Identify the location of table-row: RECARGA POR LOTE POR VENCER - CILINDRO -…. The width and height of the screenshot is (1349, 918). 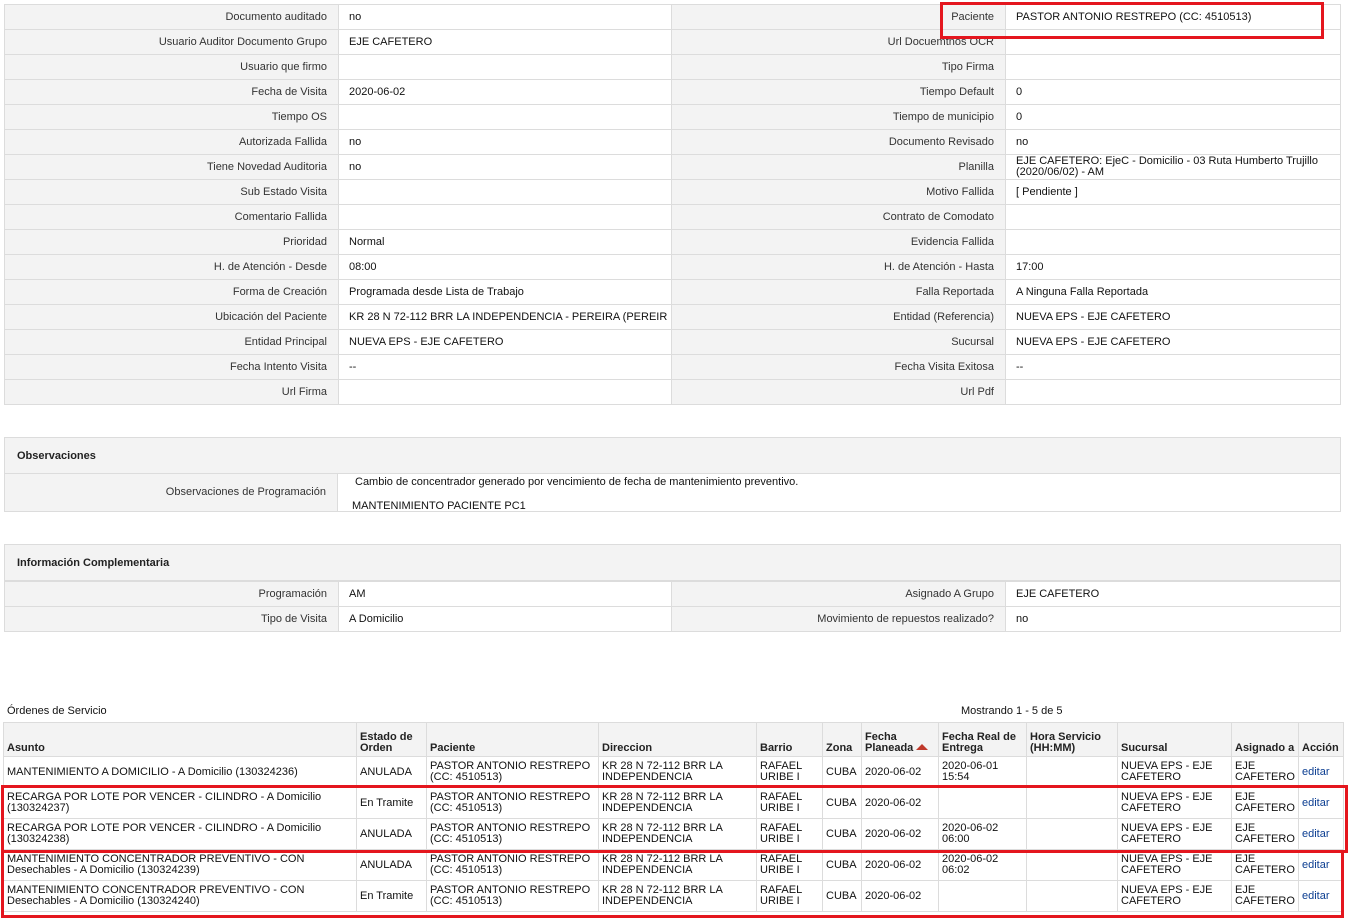
(673, 834).